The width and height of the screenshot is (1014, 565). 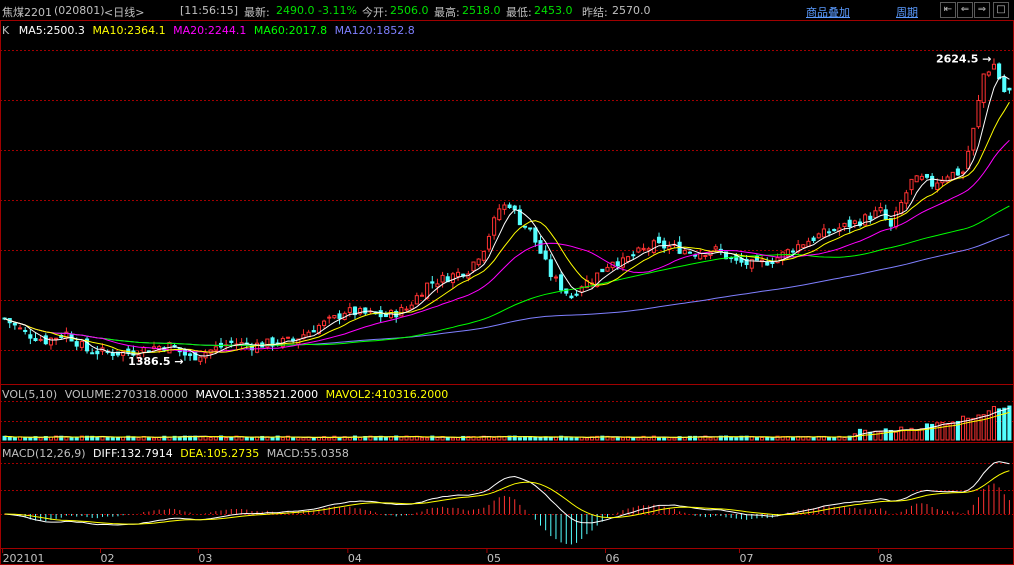 What do you see at coordinates (964, 58) in the screenshot?
I see `max-price-label: 2624.5 →` at bounding box center [964, 58].